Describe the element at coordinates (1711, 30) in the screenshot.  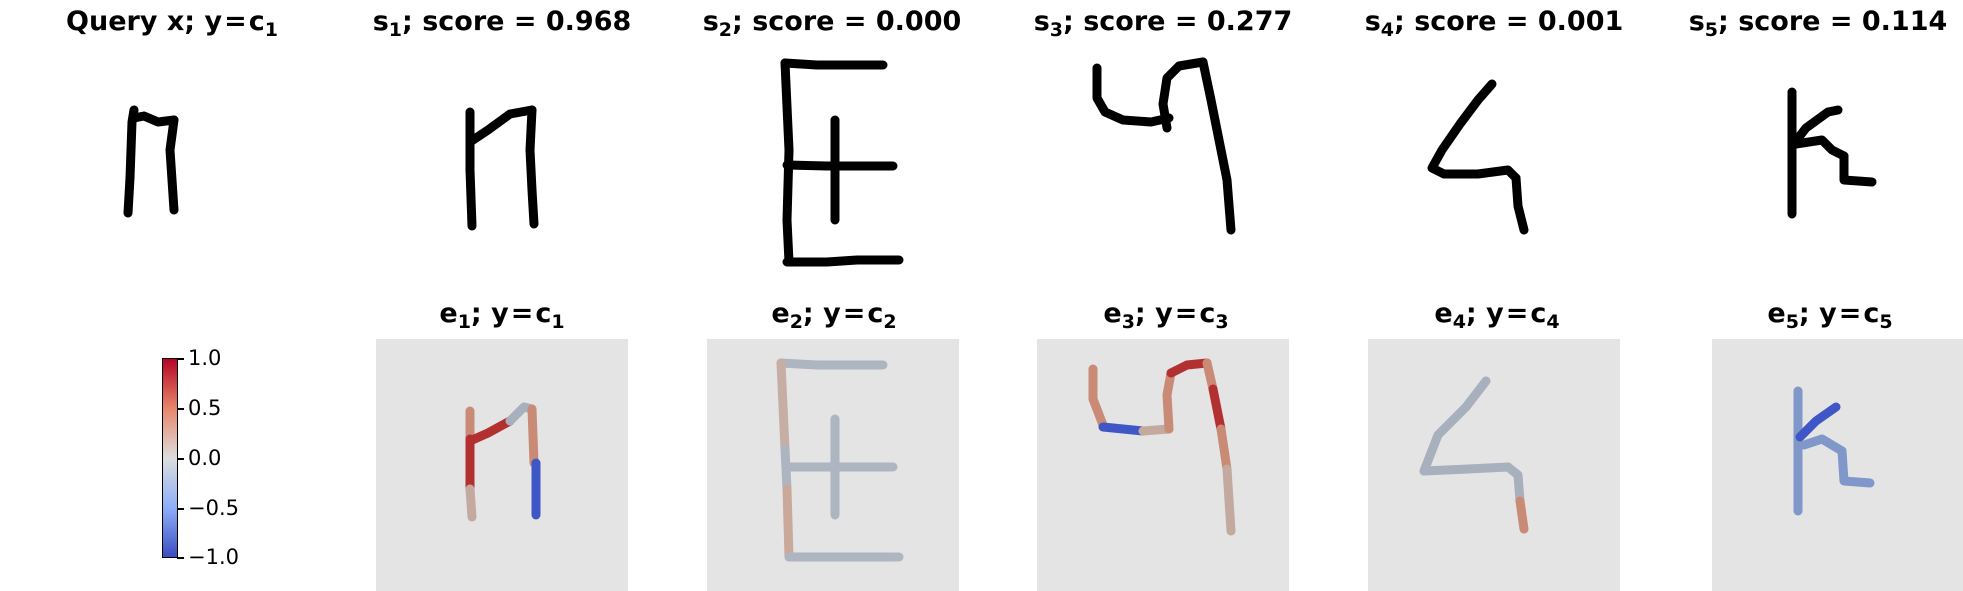
I see `sample-title-sub: 5` at that location.